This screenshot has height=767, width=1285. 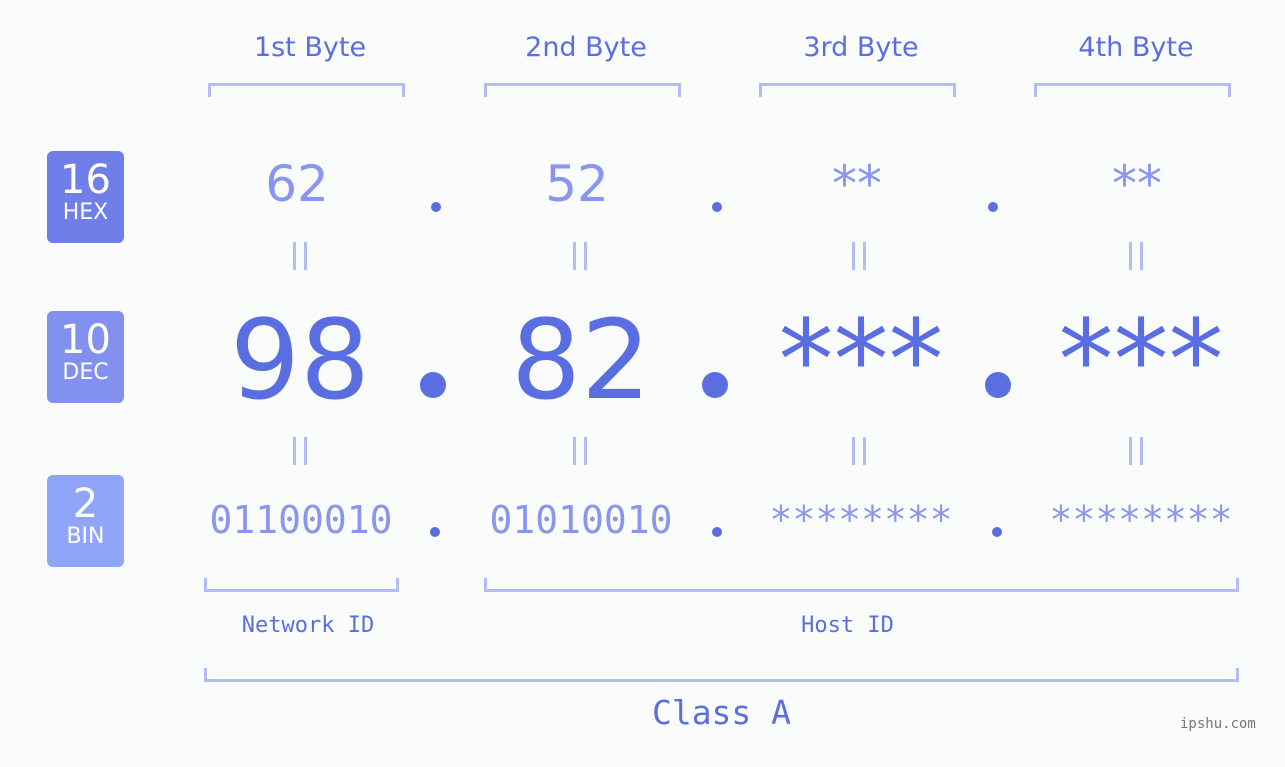 What do you see at coordinates (861, 520) in the screenshot?
I see `bin-byte-3: ********` at bounding box center [861, 520].